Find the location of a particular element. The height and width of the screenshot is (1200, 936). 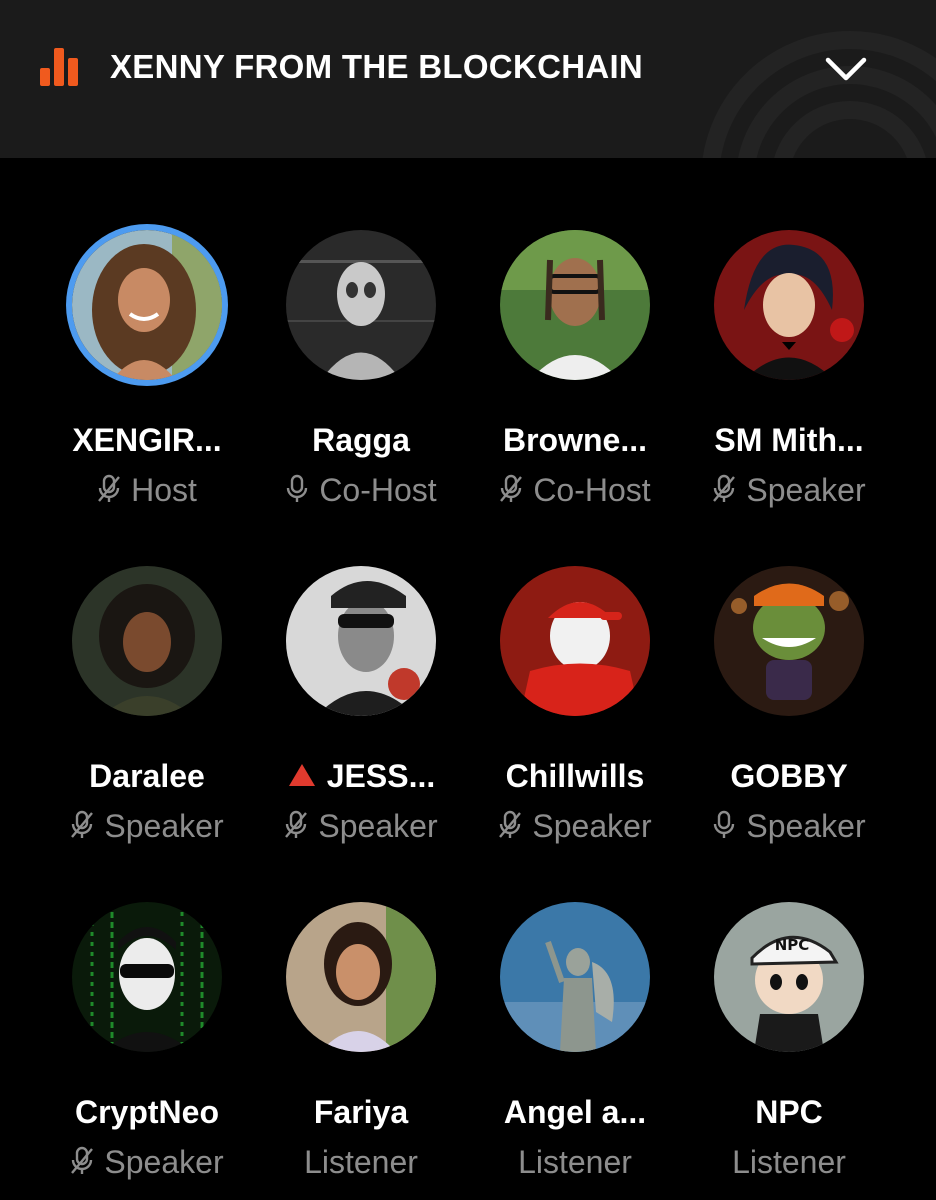

chevron-down-icon is located at coordinates (846, 68).